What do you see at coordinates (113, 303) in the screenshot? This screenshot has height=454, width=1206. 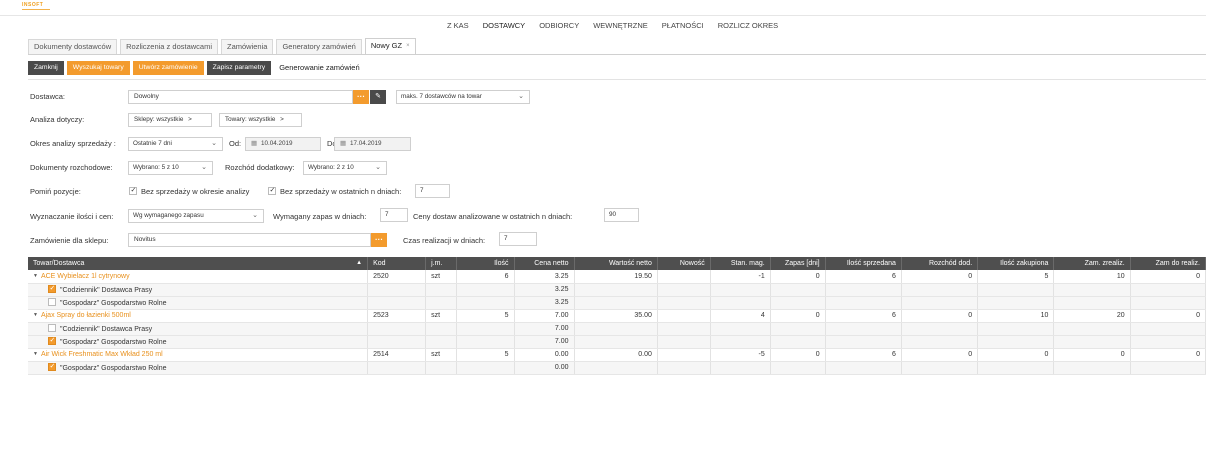 I see `supplier-name: "Gospodarz" Gospodarstwo Rolne` at bounding box center [113, 303].